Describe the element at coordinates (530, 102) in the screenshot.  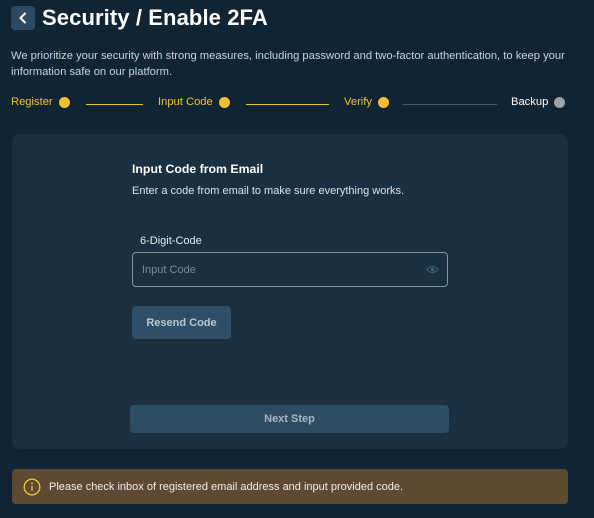
I see `step-label: Backup` at that location.